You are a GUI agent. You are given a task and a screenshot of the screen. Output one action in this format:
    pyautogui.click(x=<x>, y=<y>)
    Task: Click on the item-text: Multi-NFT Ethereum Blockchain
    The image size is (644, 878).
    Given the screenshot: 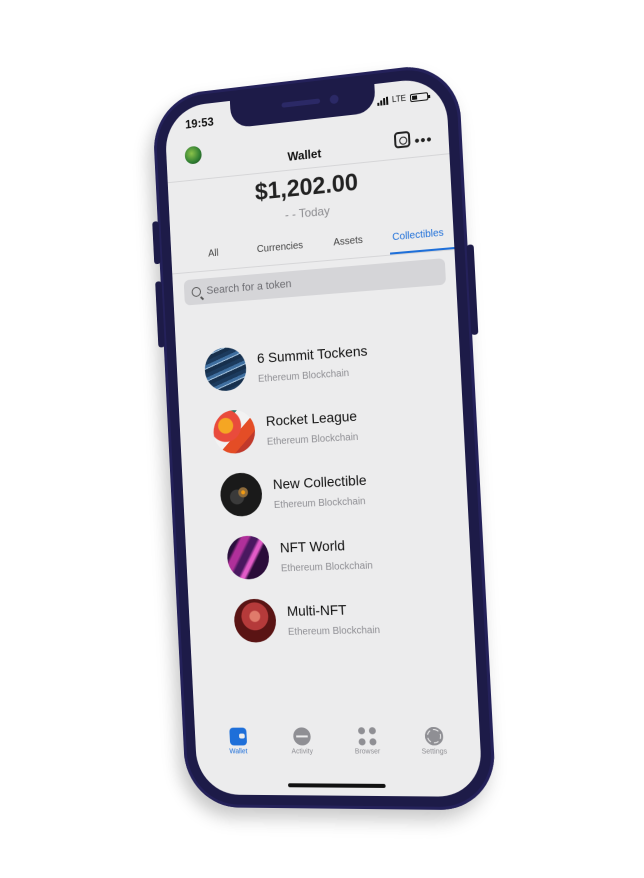 What is the action you would take?
    pyautogui.click(x=334, y=618)
    